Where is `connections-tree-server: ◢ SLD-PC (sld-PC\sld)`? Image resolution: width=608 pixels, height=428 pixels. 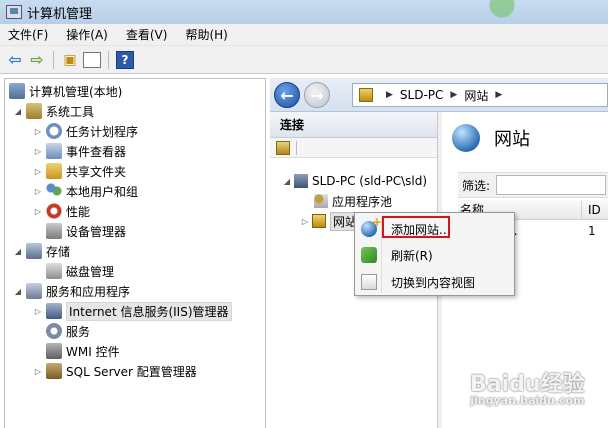 connections-tree-server: ◢ SLD-PC (sld-PC\sld) is located at coordinates (354, 181).